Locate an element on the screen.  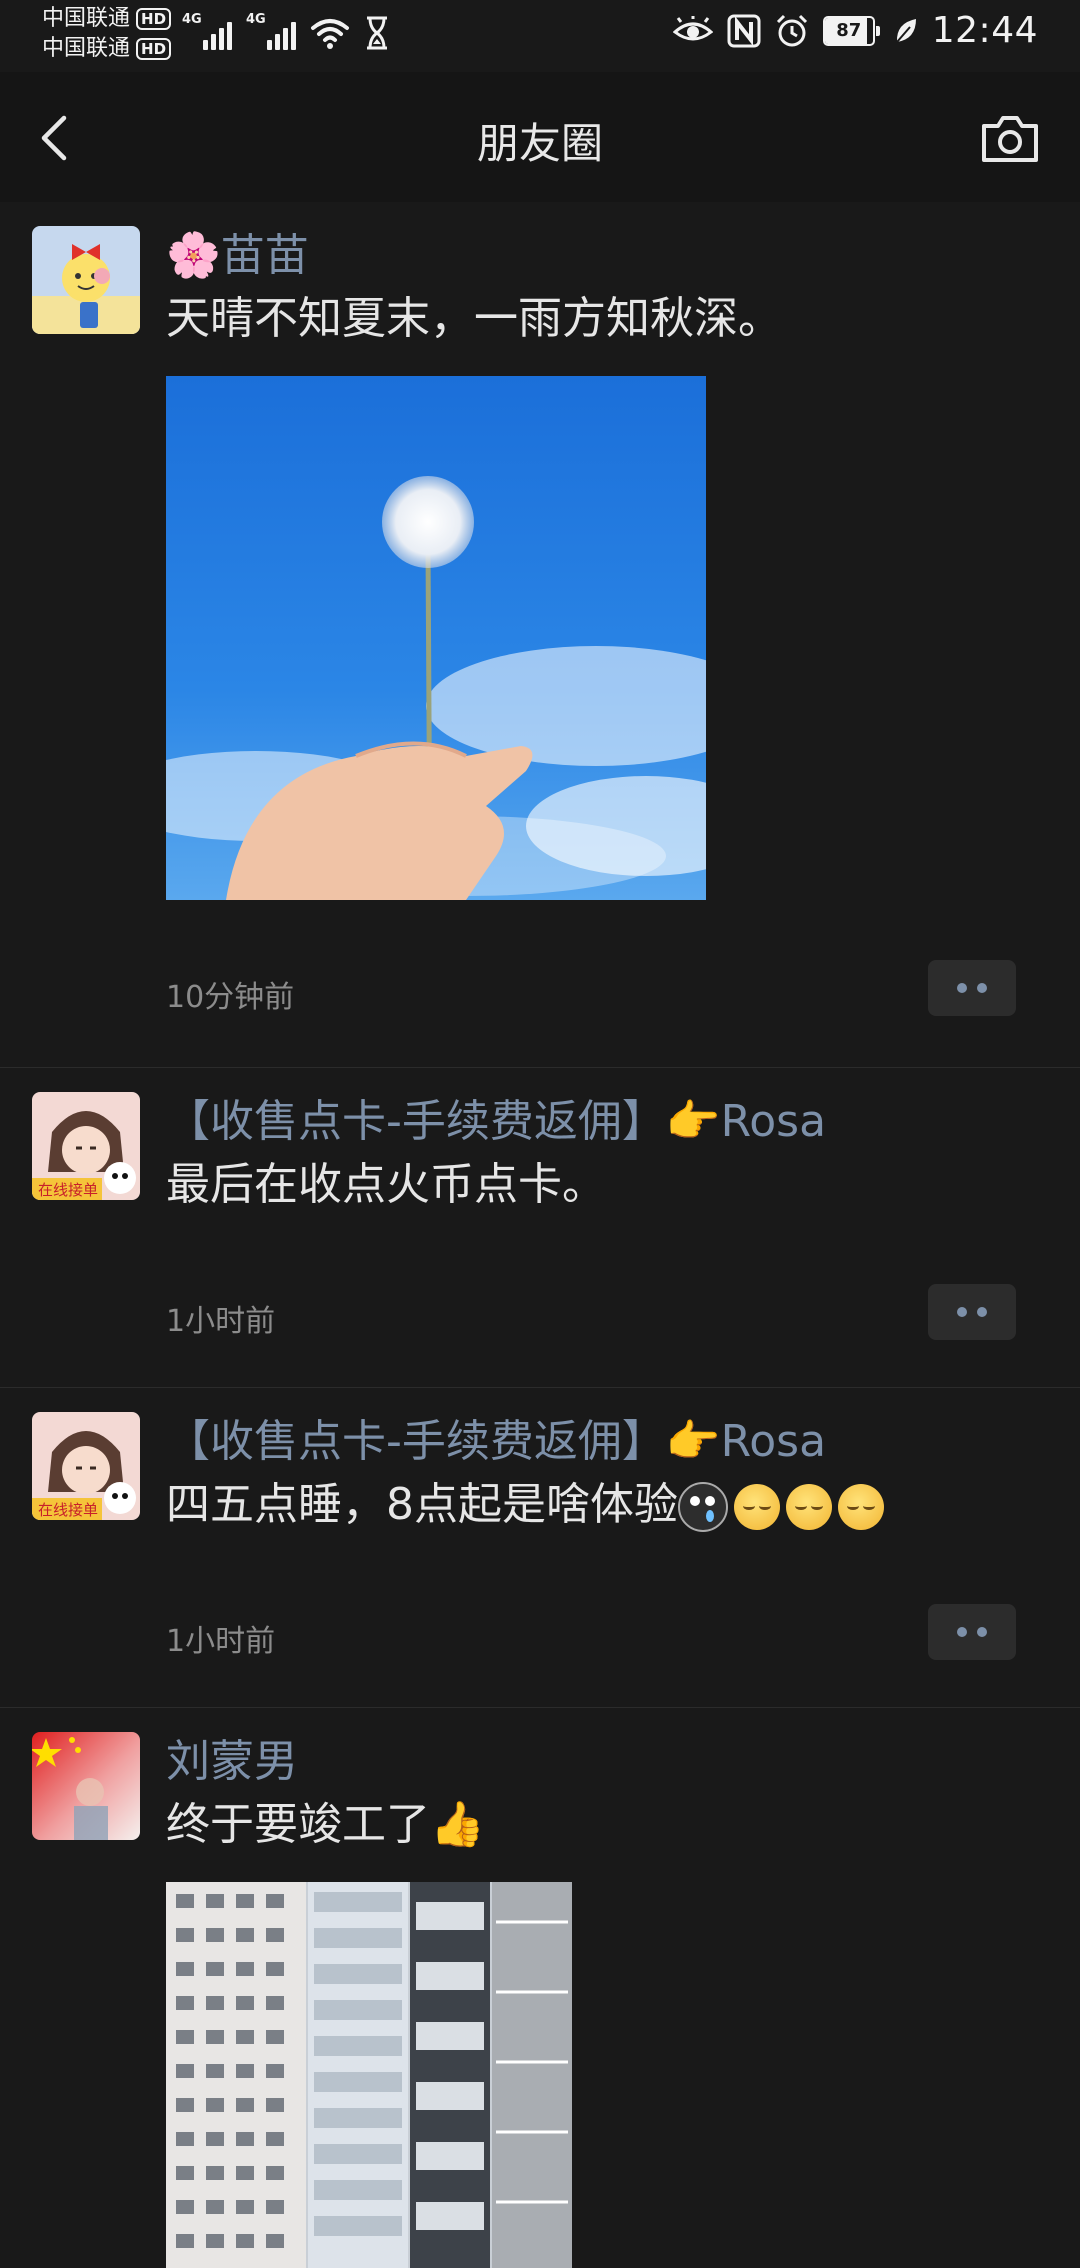
feed-post: 在线接单 【收售点卡-手续费返佣】👉Rosa 最后在收点火币点卡。 1小时前 is located at coordinates (540, 1228).